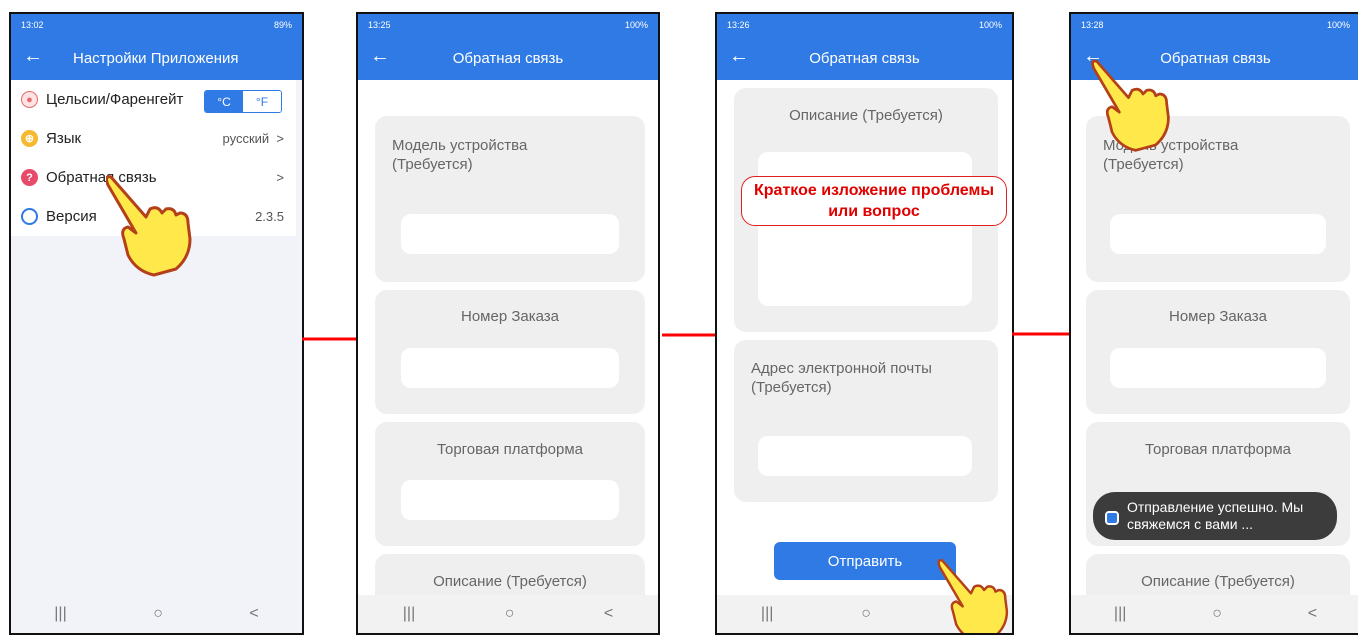  I want to click on email-label: Адрес электронной почты (Требуется), so click(841, 378).